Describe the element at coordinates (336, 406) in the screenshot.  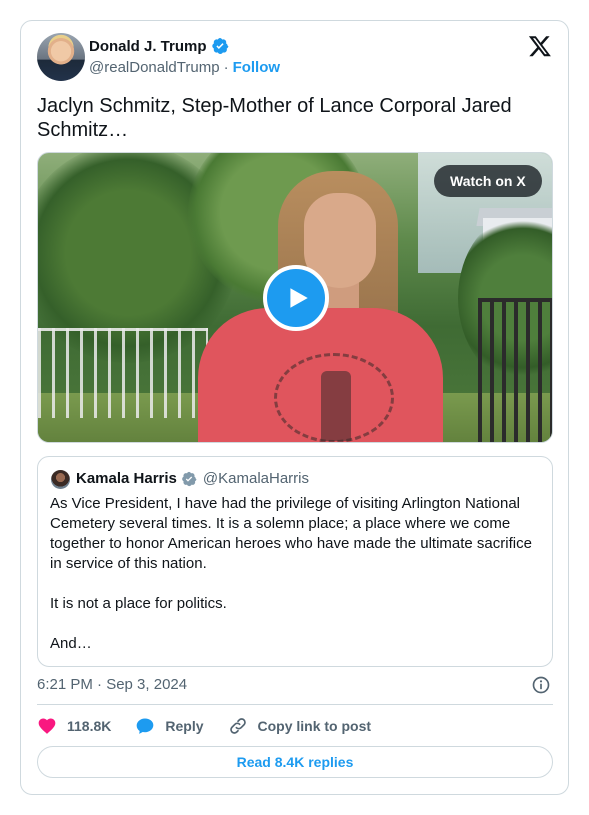
I see `shirt-graphic-figure` at that location.